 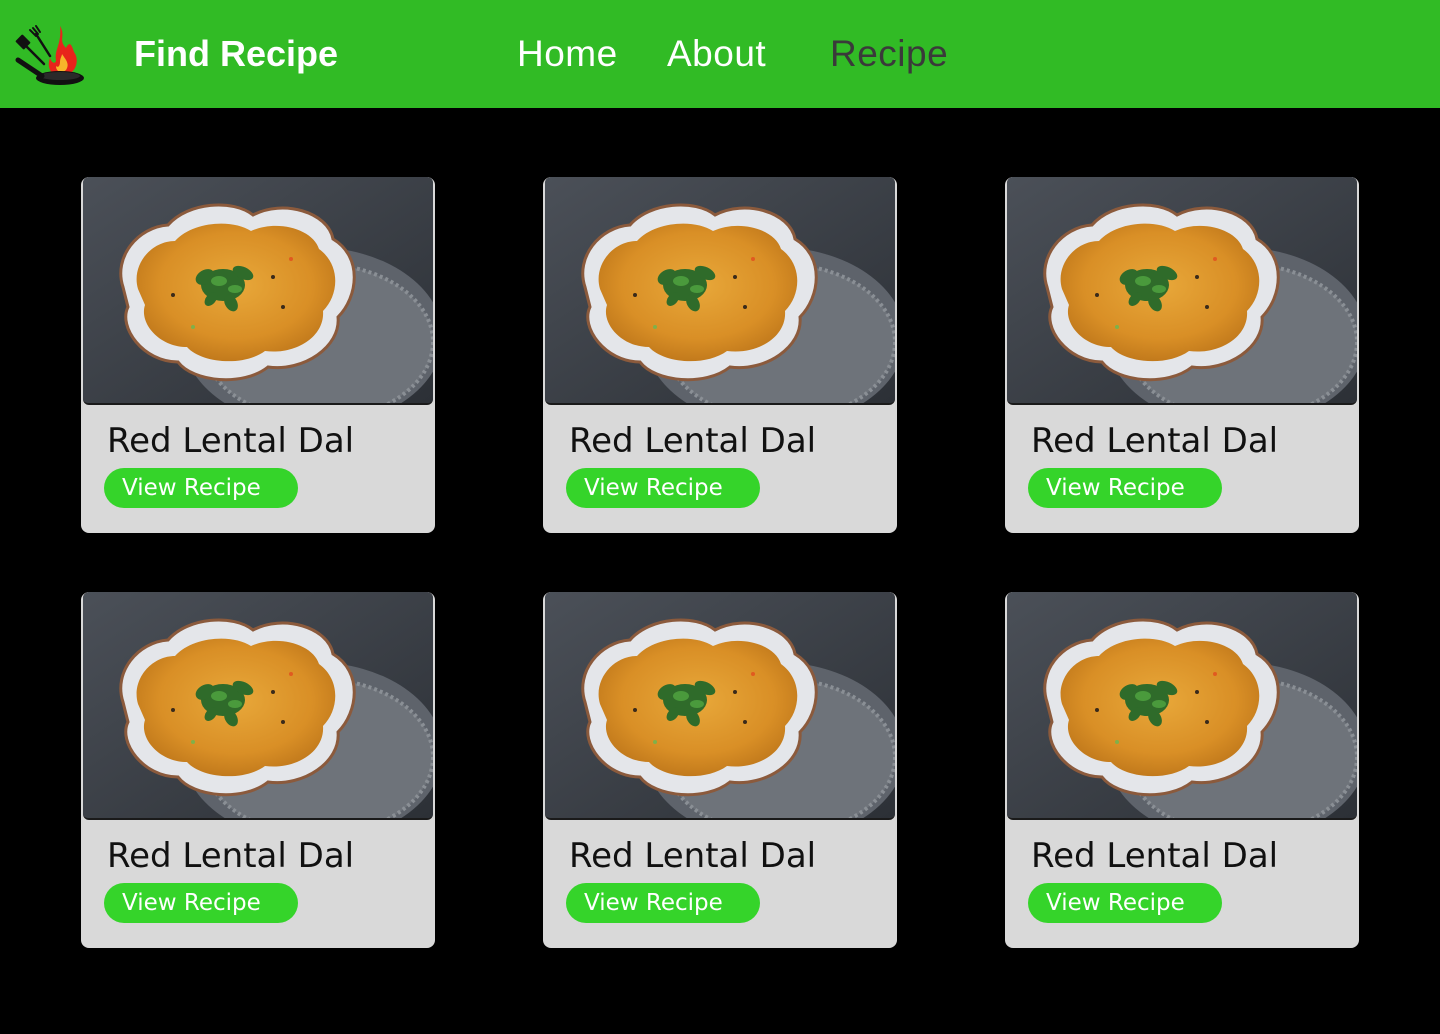 I want to click on site-header: Find Recipe Home About Recipe, so click(x=720, y=54).